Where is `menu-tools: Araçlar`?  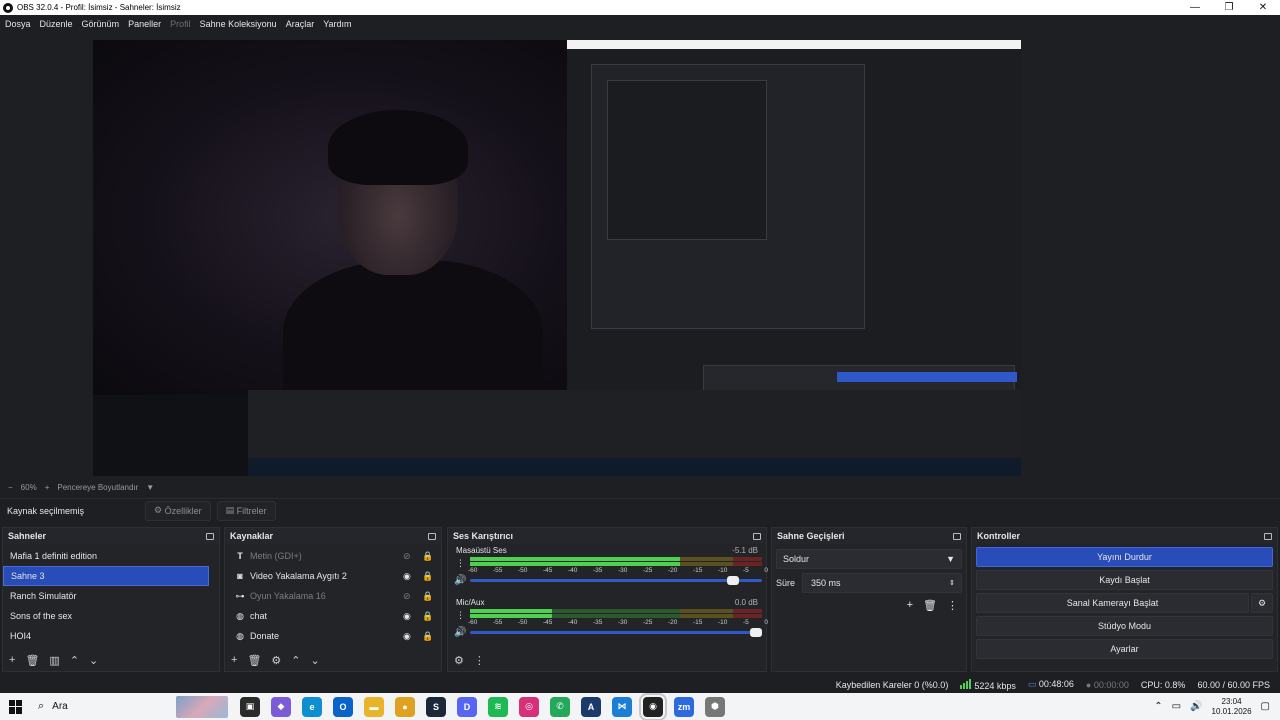 menu-tools: Araçlar is located at coordinates (300, 24).